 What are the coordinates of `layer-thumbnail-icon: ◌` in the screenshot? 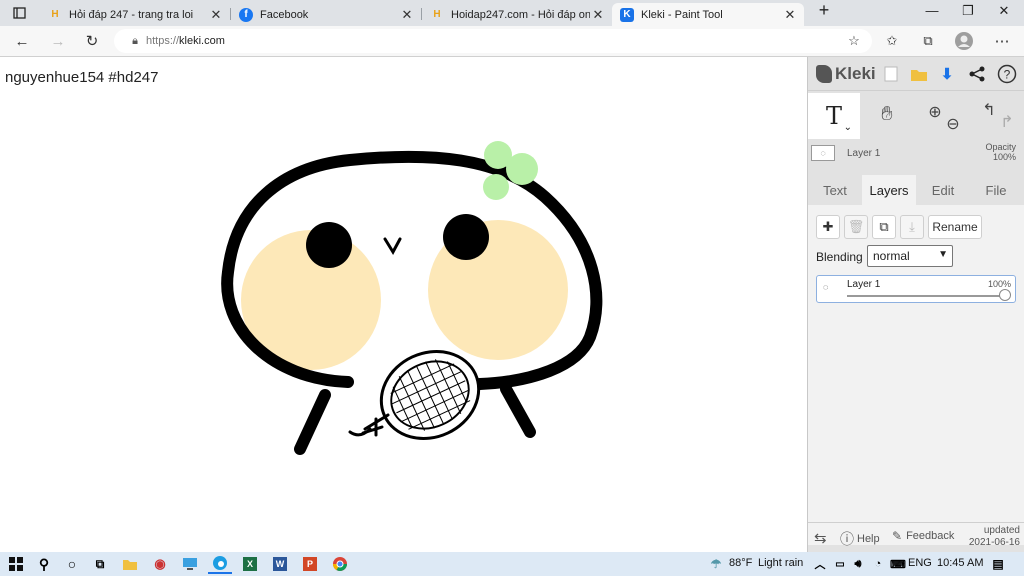 It's located at (826, 287).